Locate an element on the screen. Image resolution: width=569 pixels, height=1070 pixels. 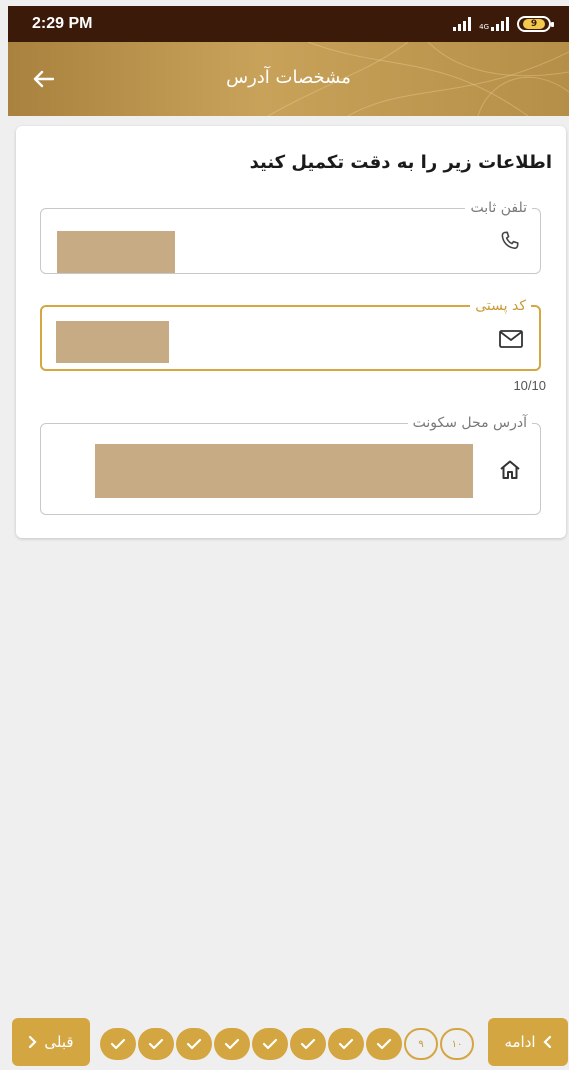
battery-level: 9 is located at coordinates (534, 24).